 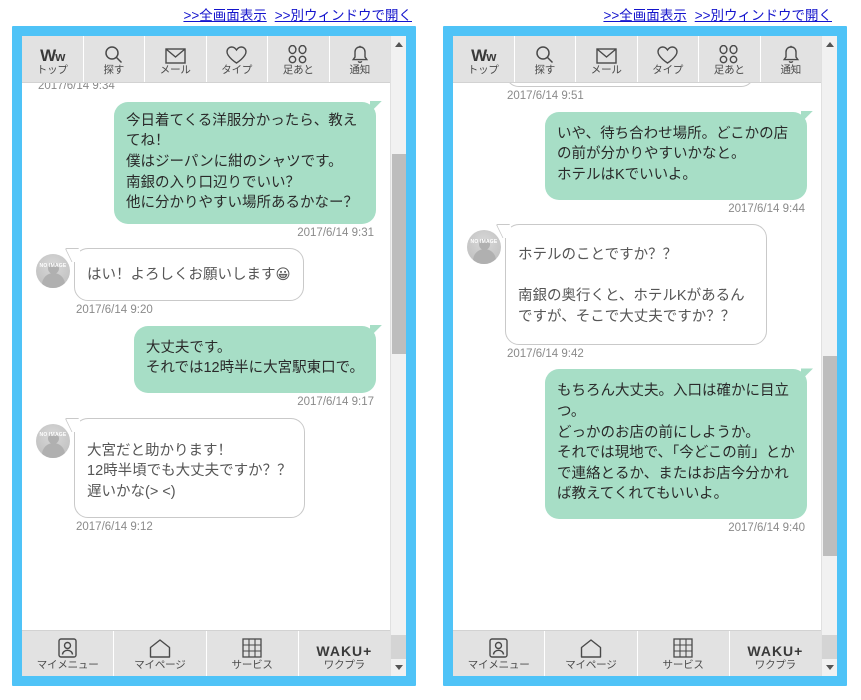 I want to click on message-row-partial: 2017/6/14 9:34, so click(x=206, y=92).